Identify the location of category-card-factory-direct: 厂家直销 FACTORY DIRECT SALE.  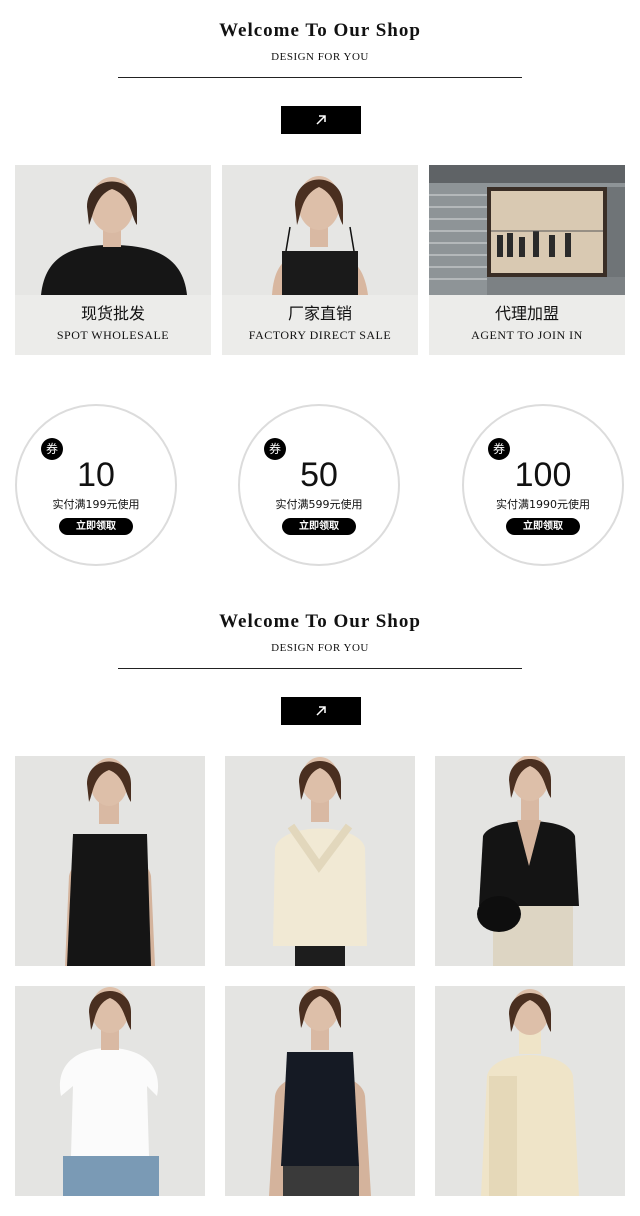
(320, 260).